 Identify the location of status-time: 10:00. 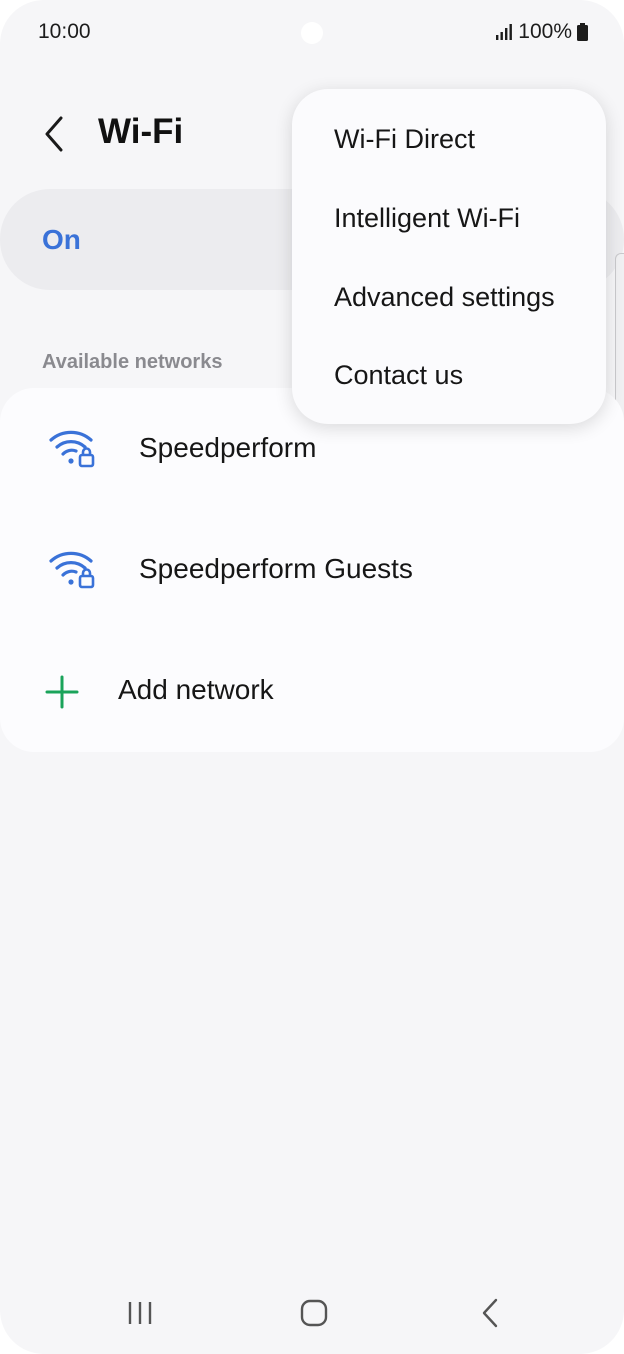
(64, 31).